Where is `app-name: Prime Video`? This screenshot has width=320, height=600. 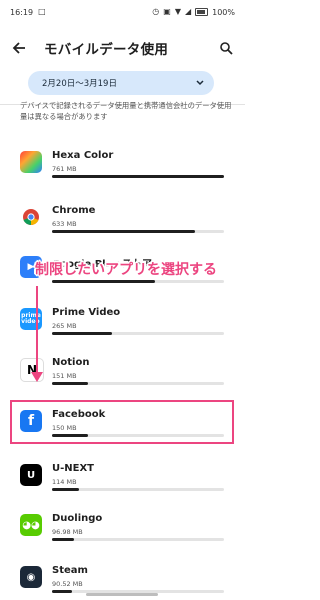 app-name: Prime Video is located at coordinates (86, 312).